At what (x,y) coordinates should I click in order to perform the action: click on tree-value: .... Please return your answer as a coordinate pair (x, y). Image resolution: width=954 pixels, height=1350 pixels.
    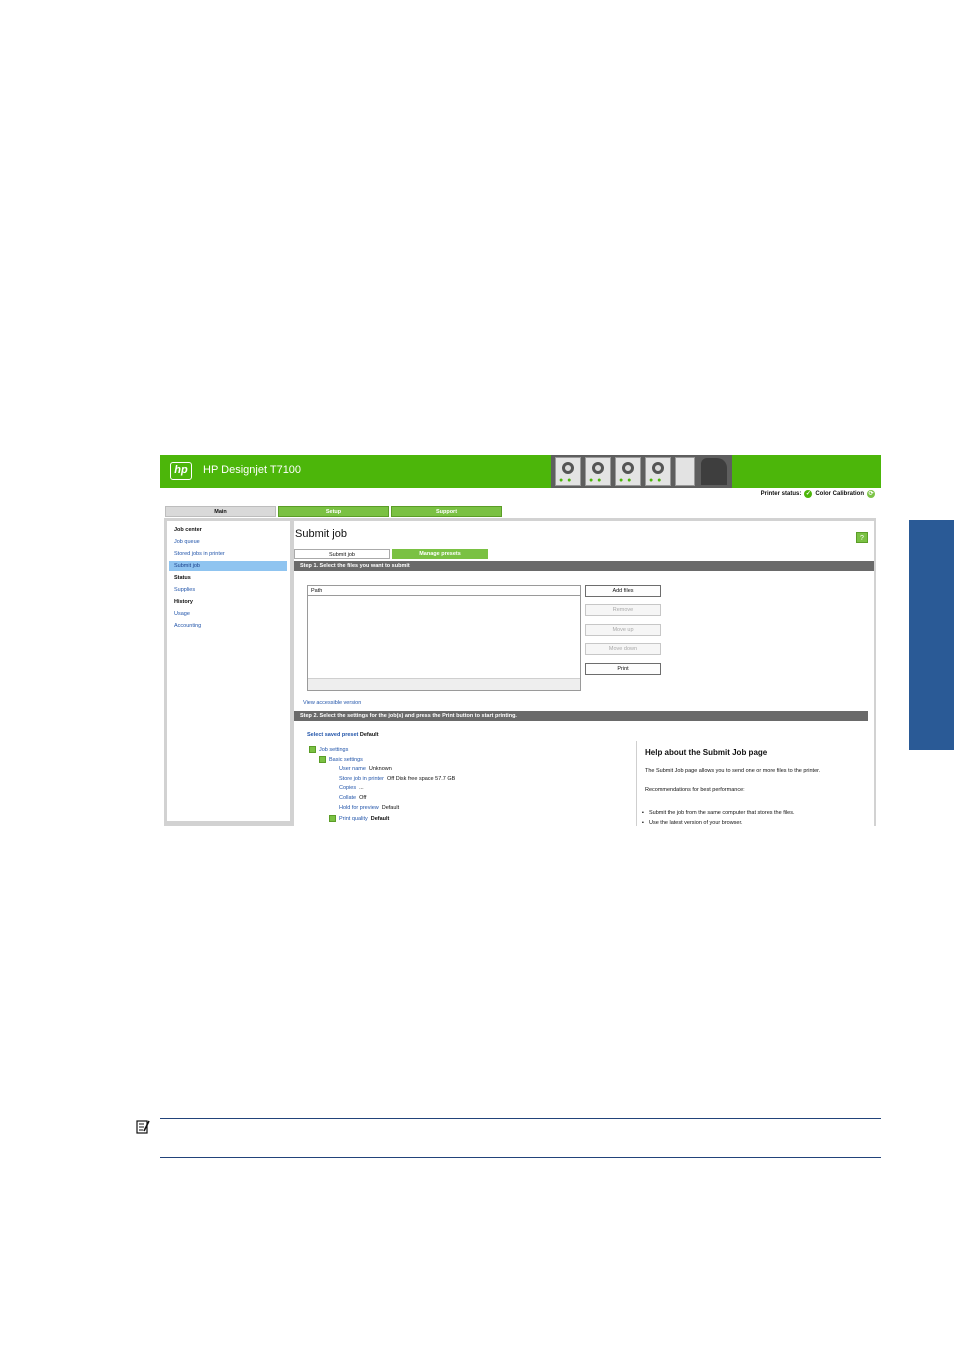
    Looking at the image, I should click on (361, 788).